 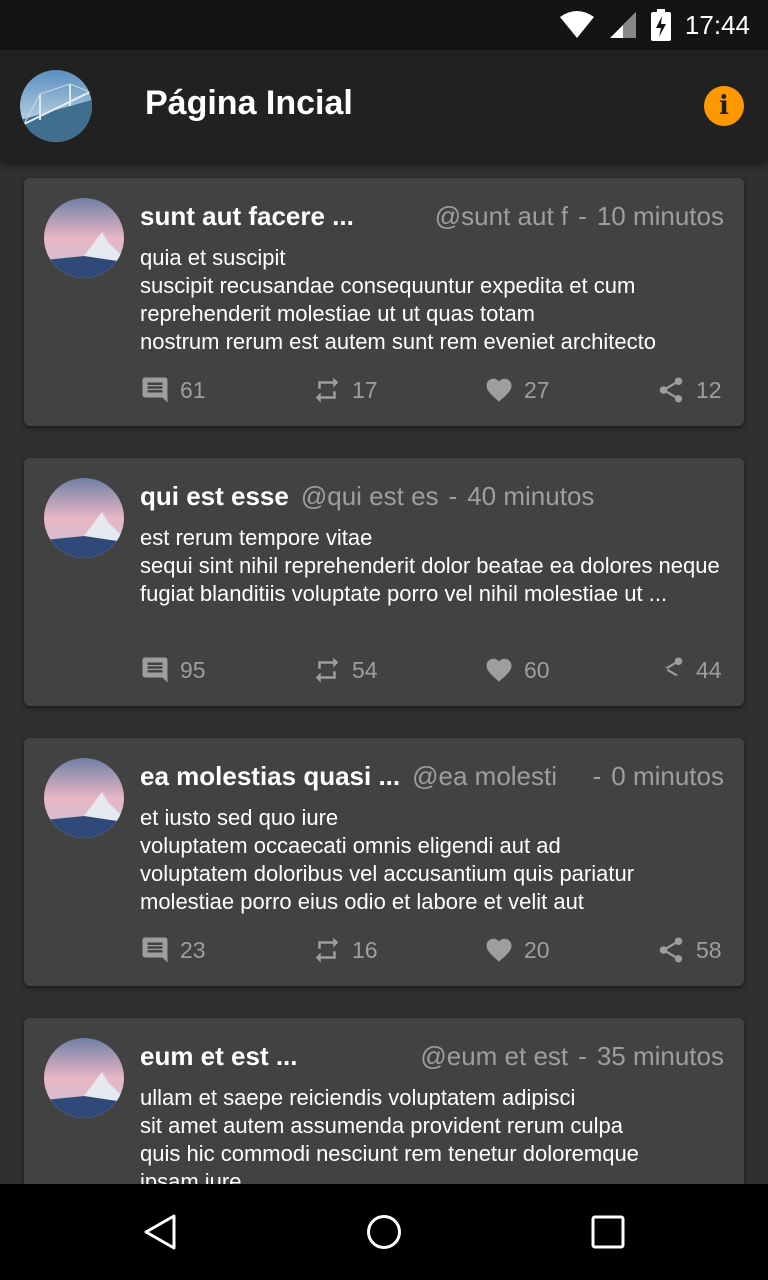 What do you see at coordinates (256, 537) in the screenshot?
I see `post-body-line: est rerum tempore vitae` at bounding box center [256, 537].